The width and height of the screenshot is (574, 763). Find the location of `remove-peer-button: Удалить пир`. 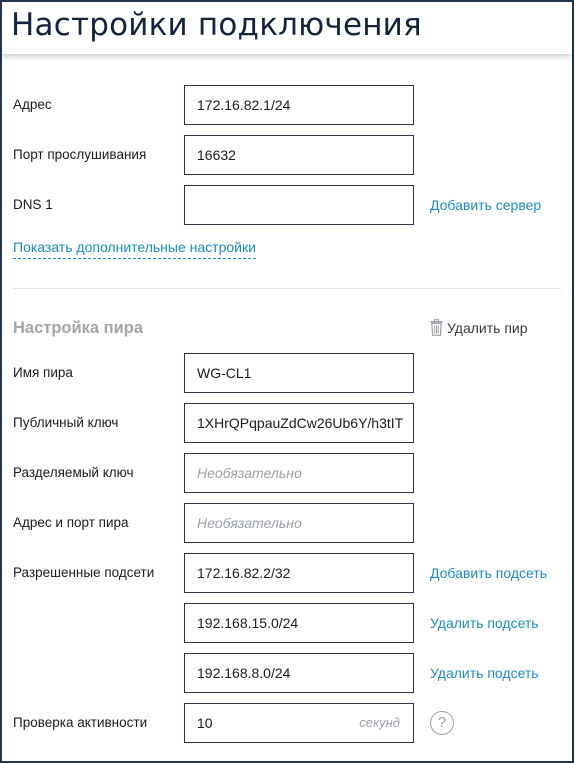

remove-peer-button: Удалить пир is located at coordinates (479, 327).